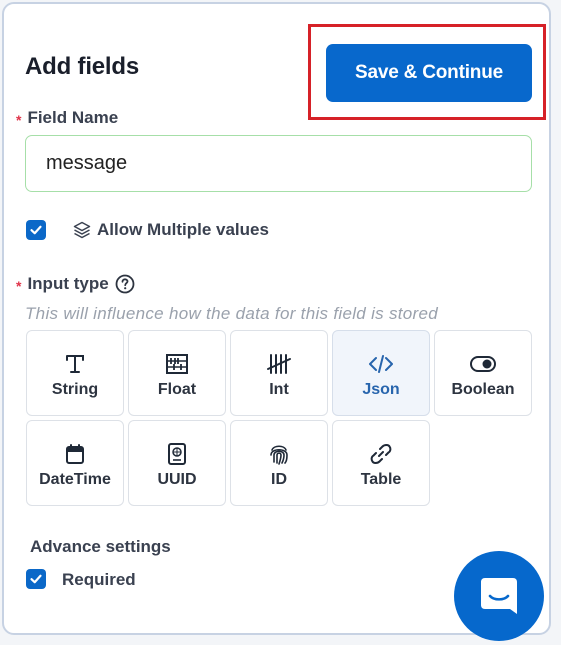  Describe the element at coordinates (279, 454) in the screenshot. I see `fingerprint-icon` at that location.